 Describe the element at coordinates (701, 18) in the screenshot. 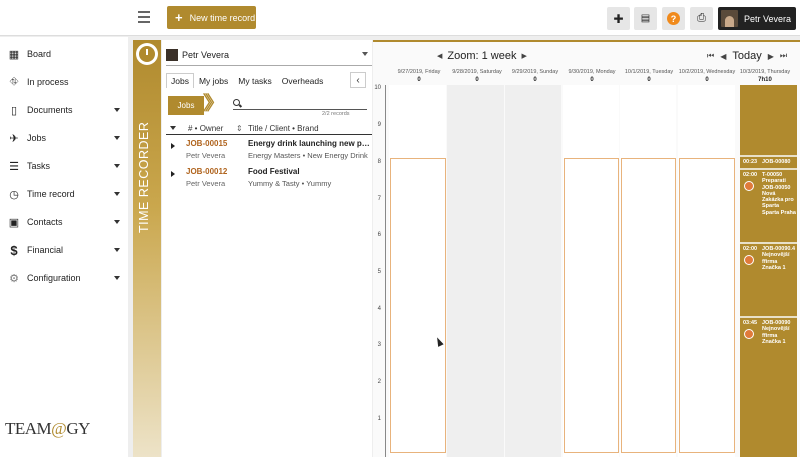

I see `print-button: ⎙` at that location.